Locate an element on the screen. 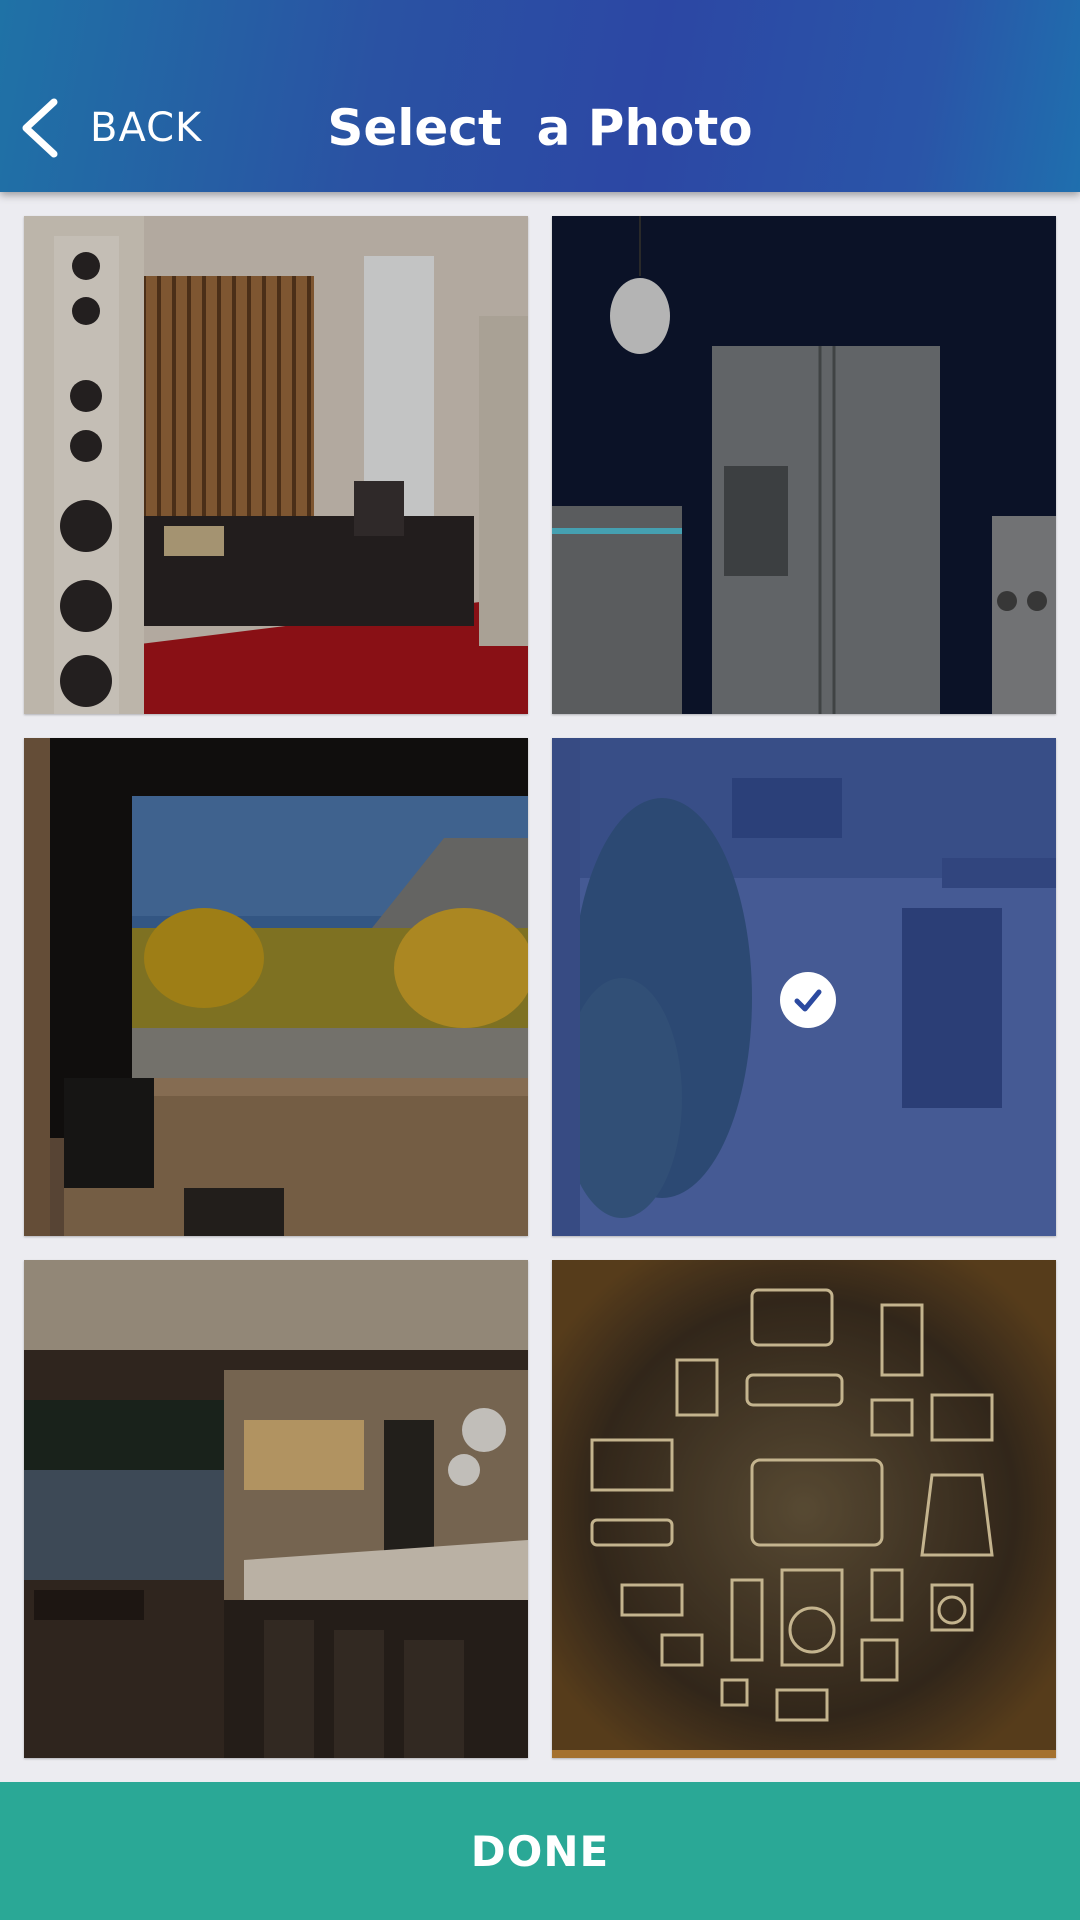 This screenshot has width=1080, height=1920. photo-tile-hifi-room is located at coordinates (276, 465).